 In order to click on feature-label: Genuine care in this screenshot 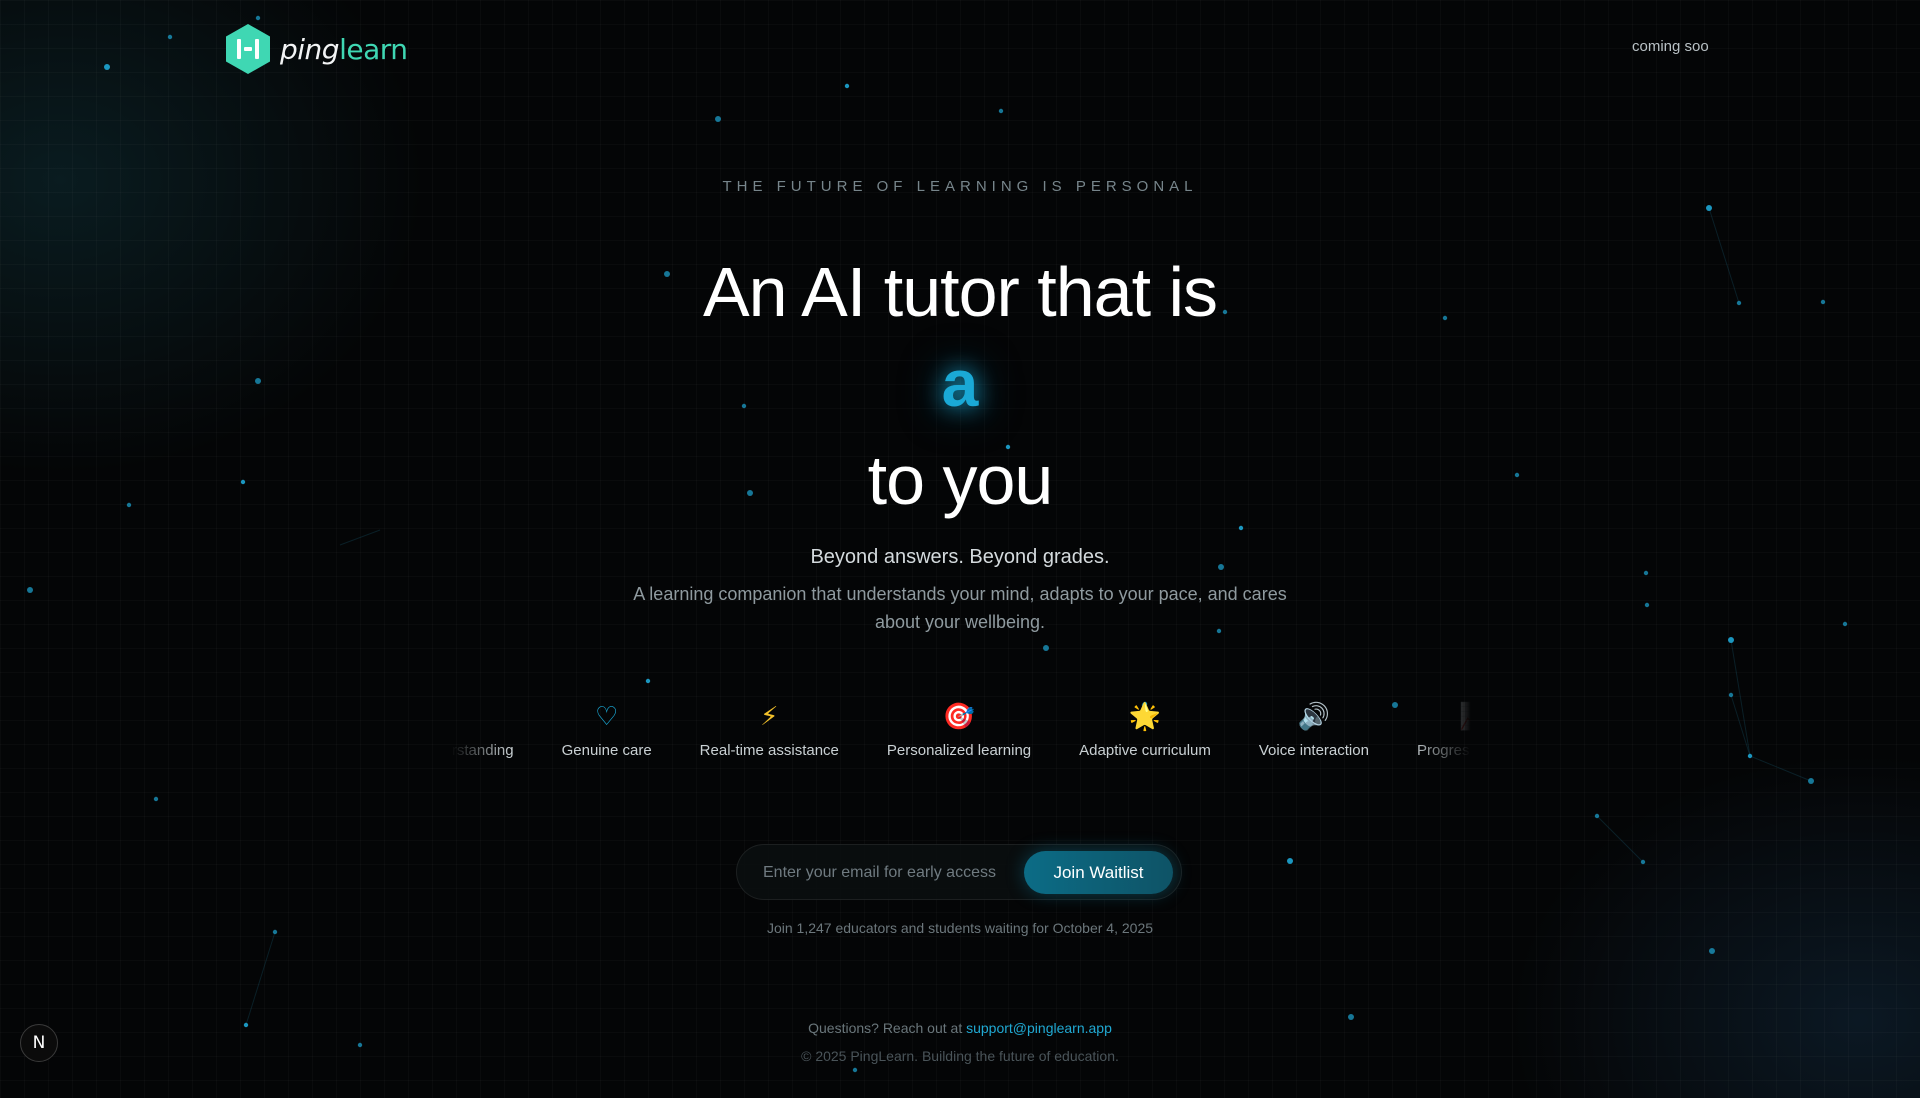, I will do `click(606, 750)`.